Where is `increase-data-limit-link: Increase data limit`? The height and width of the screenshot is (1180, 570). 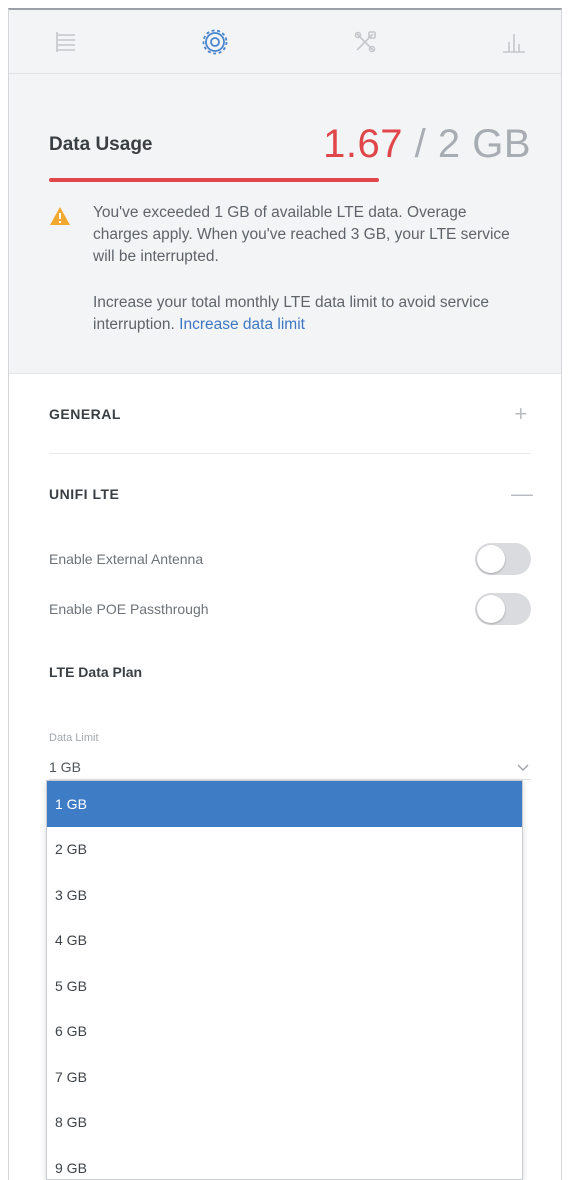 increase-data-limit-link: Increase data limit is located at coordinates (242, 324).